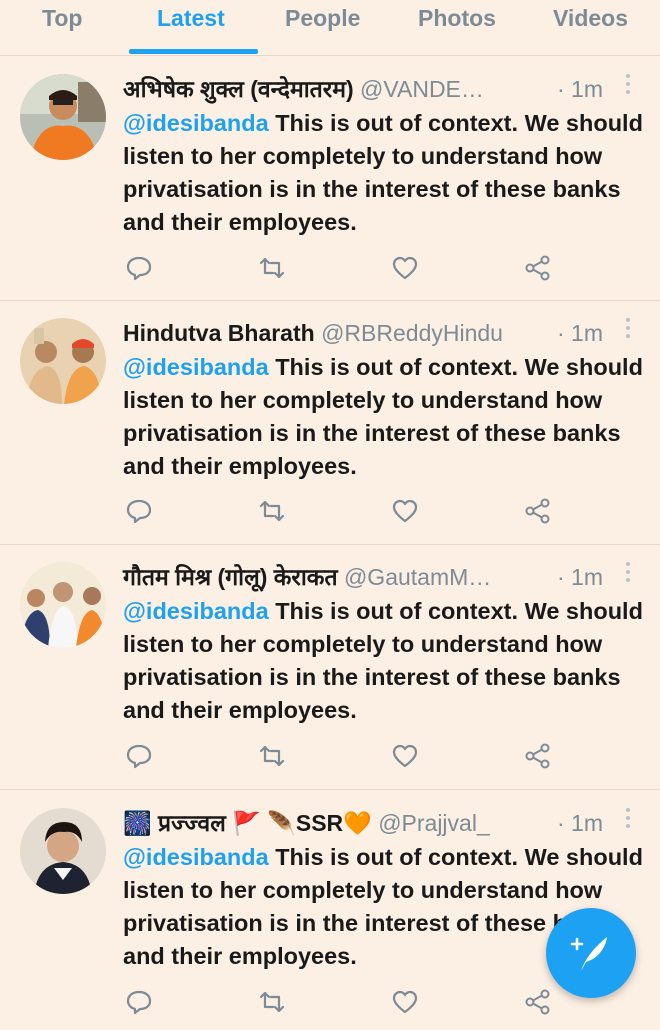 This screenshot has height=1030, width=660. Describe the element at coordinates (230, 577) in the screenshot. I see `display-name: गौतम मिश्र (गोलू) केराकत` at that location.